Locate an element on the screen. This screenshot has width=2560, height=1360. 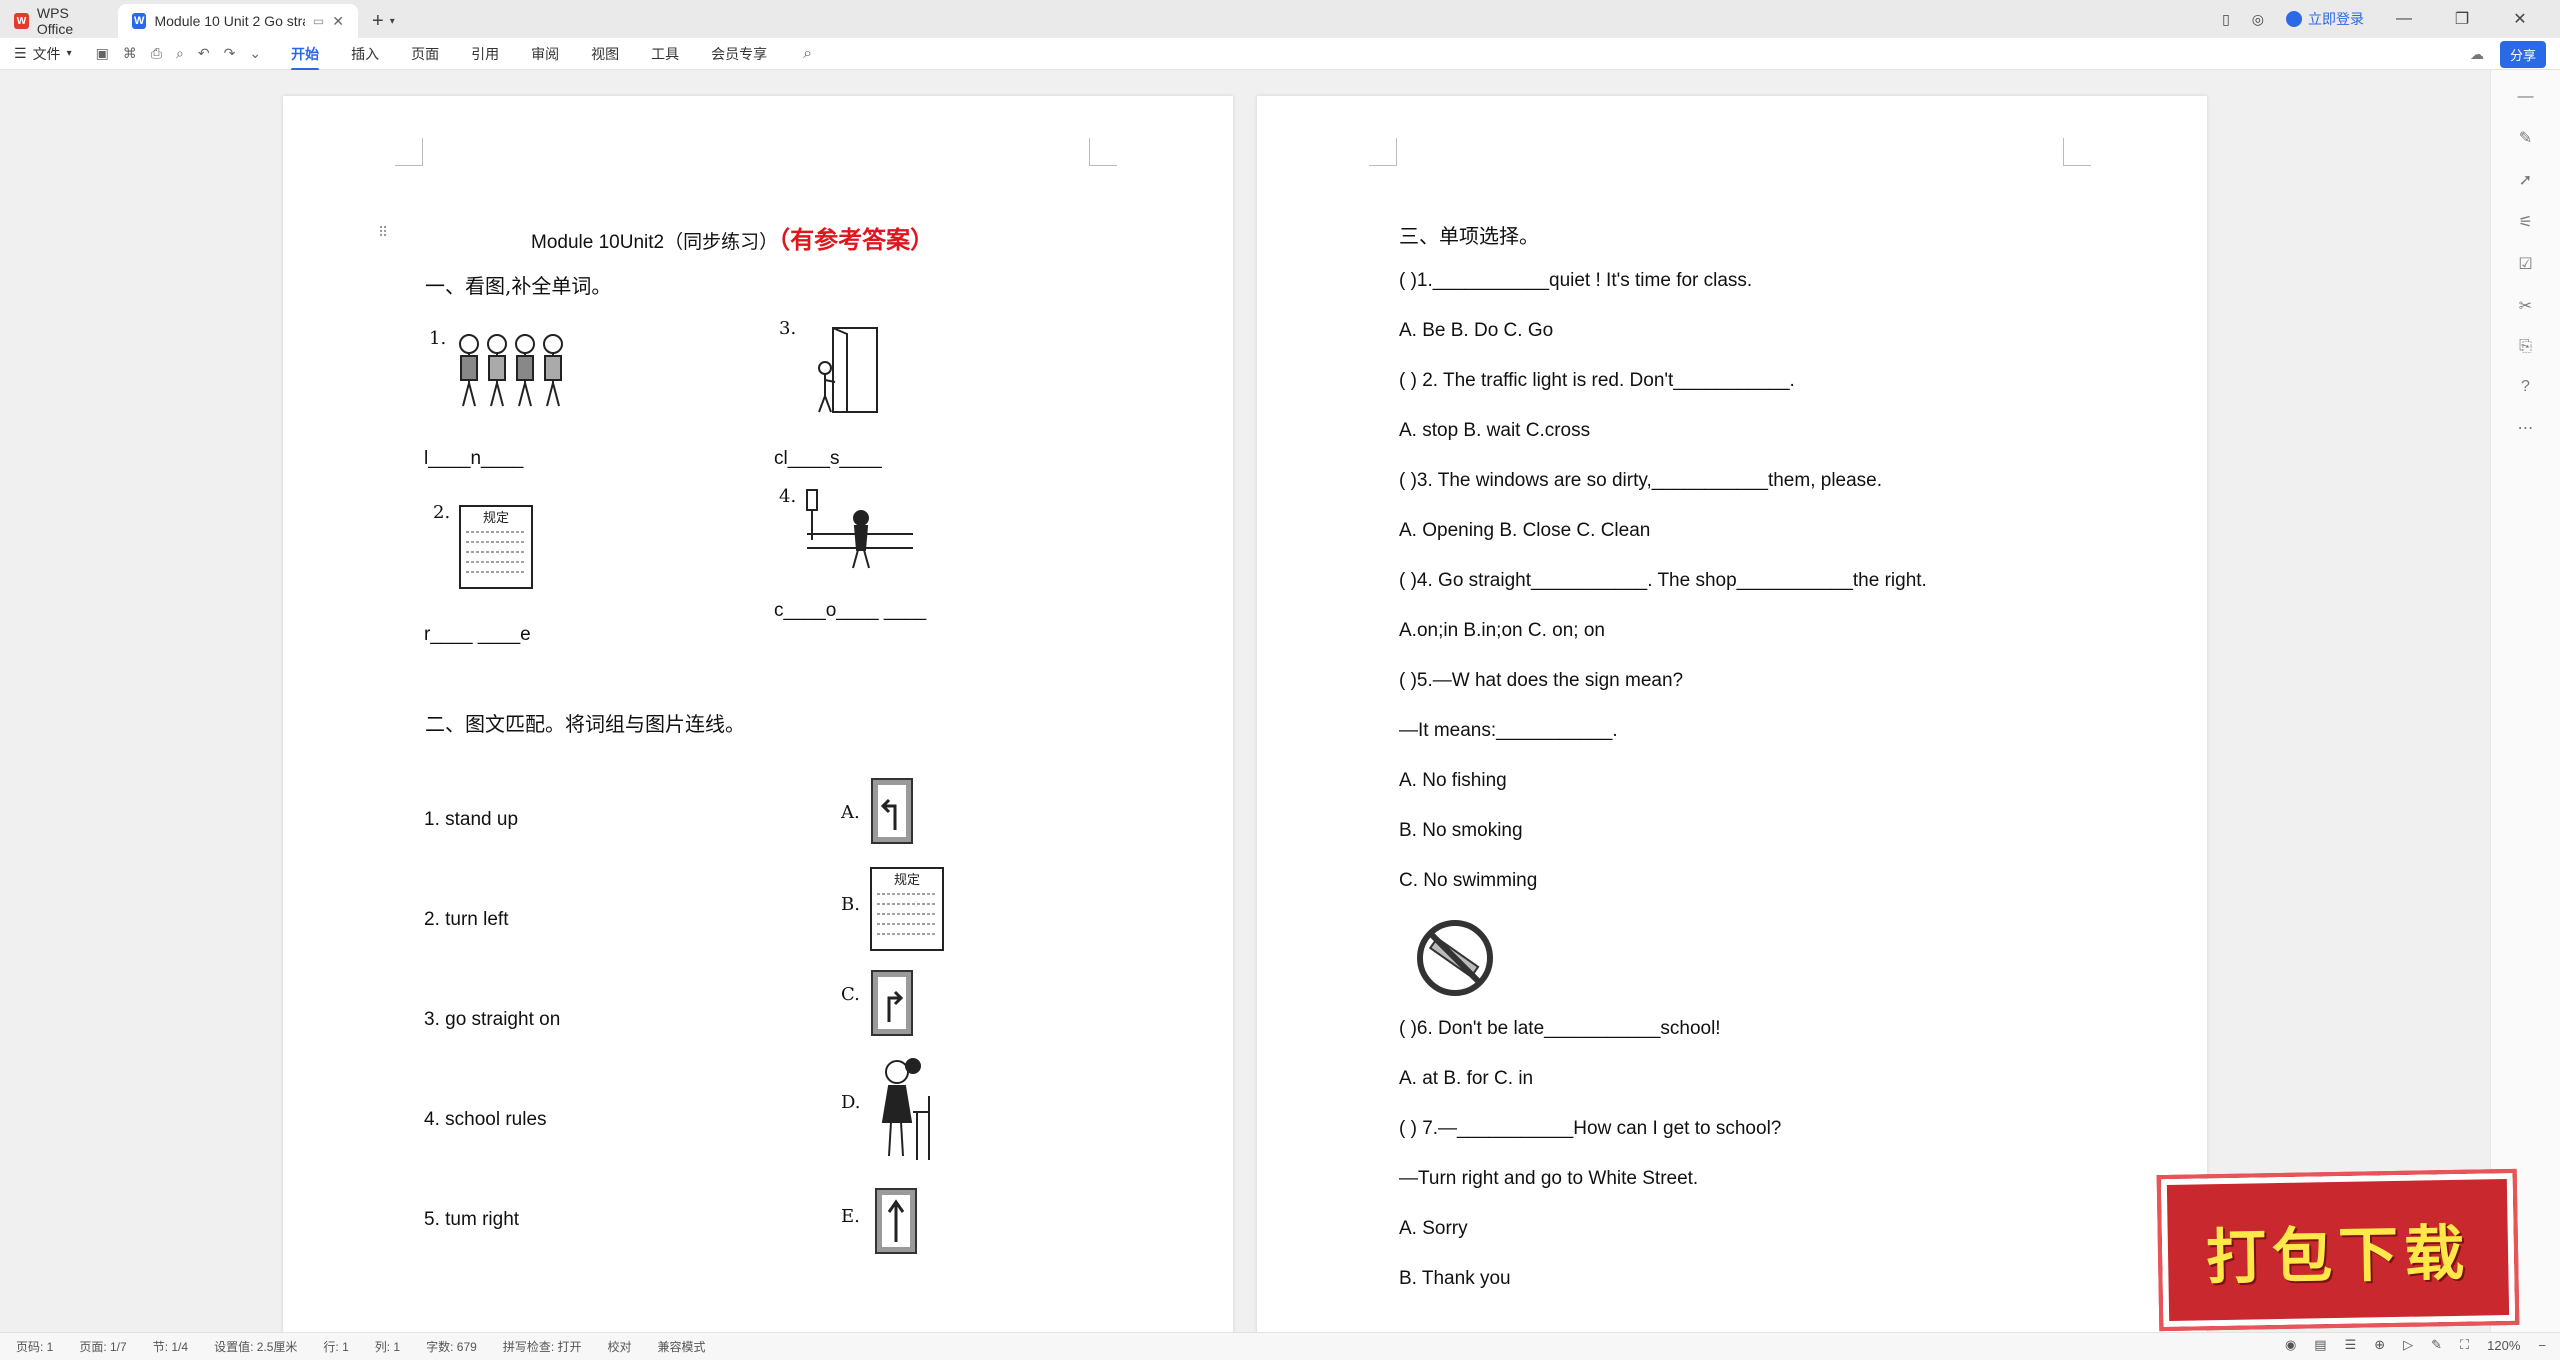
picture-number-2: 2. is located at coordinates (442, 512).